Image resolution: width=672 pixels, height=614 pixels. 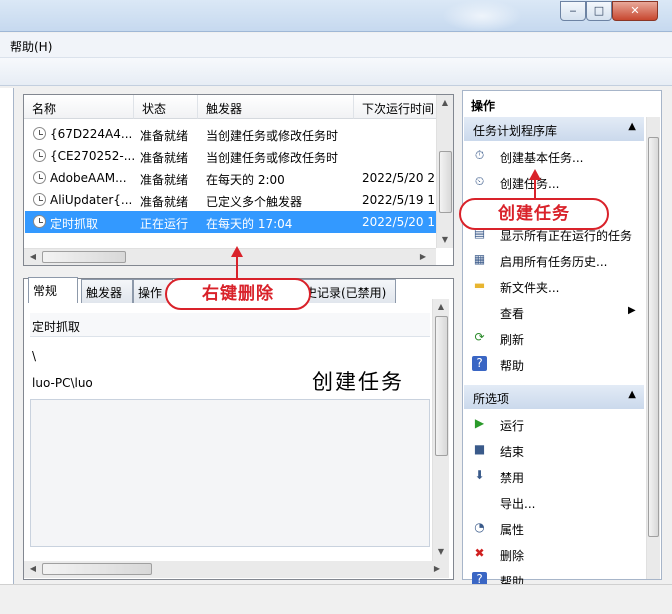 What do you see at coordinates (230, 473) in the screenshot?
I see `description-box` at bounding box center [230, 473].